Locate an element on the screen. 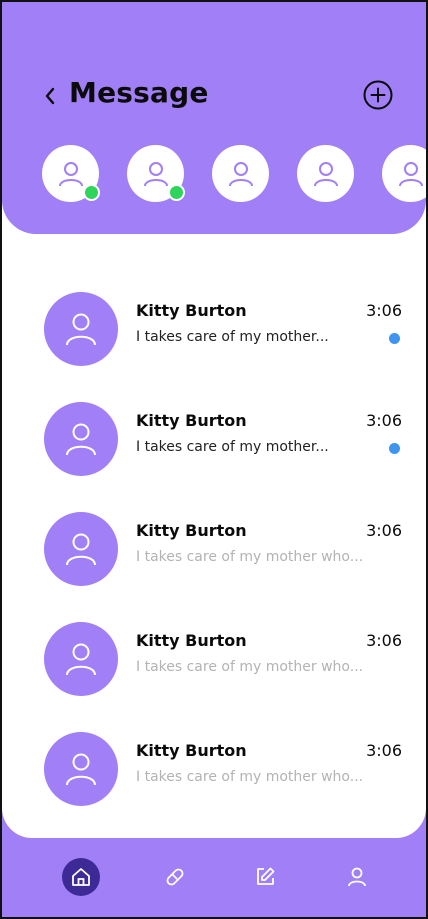 This screenshot has width=428, height=919. nav-compose is located at coordinates (265, 877).